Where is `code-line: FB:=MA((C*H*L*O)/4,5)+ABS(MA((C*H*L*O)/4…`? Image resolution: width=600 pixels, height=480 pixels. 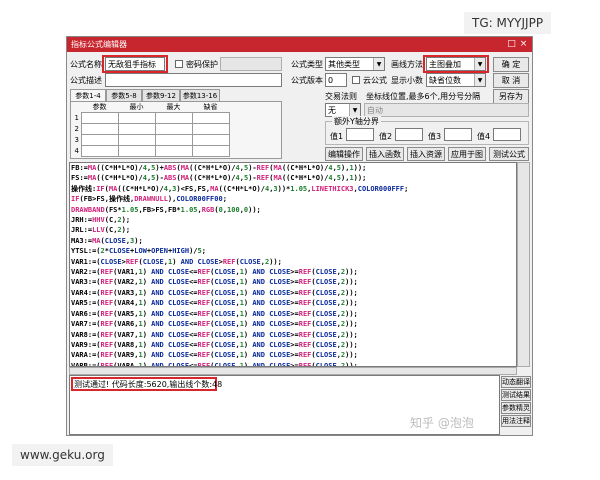 code-line: FB:=MA((C*H*L*O)/4,5)+ABS(MA((C*H*L*O)/4… is located at coordinates (219, 168).